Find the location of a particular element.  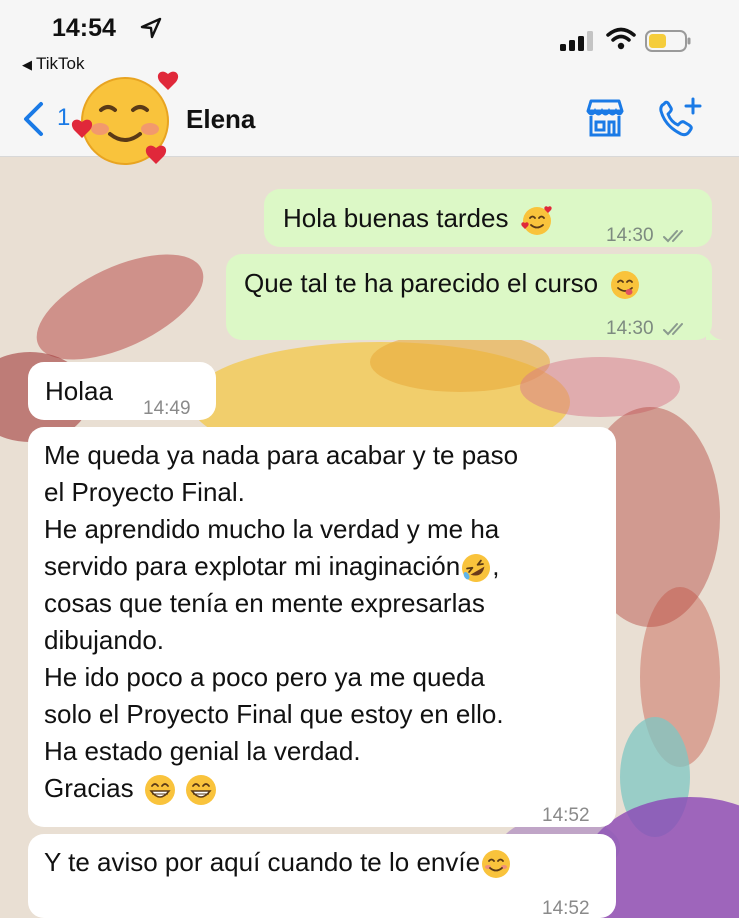

message-time: 14:49 is located at coordinates (167, 408).